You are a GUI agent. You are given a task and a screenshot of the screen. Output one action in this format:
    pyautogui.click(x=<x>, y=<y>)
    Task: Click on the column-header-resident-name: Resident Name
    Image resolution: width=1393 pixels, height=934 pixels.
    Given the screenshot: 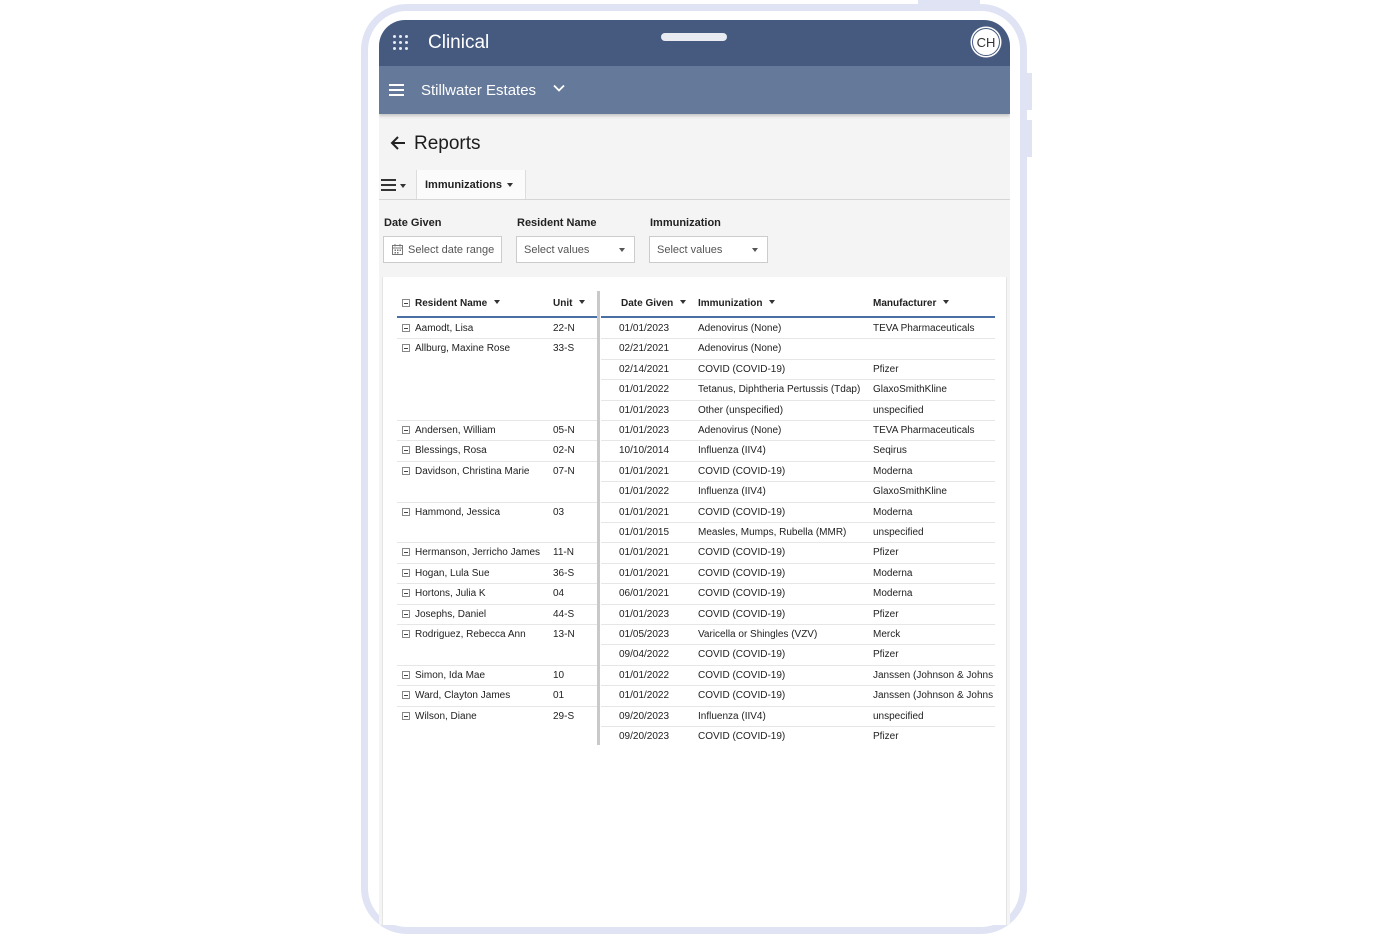 What is the action you would take?
    pyautogui.click(x=458, y=303)
    